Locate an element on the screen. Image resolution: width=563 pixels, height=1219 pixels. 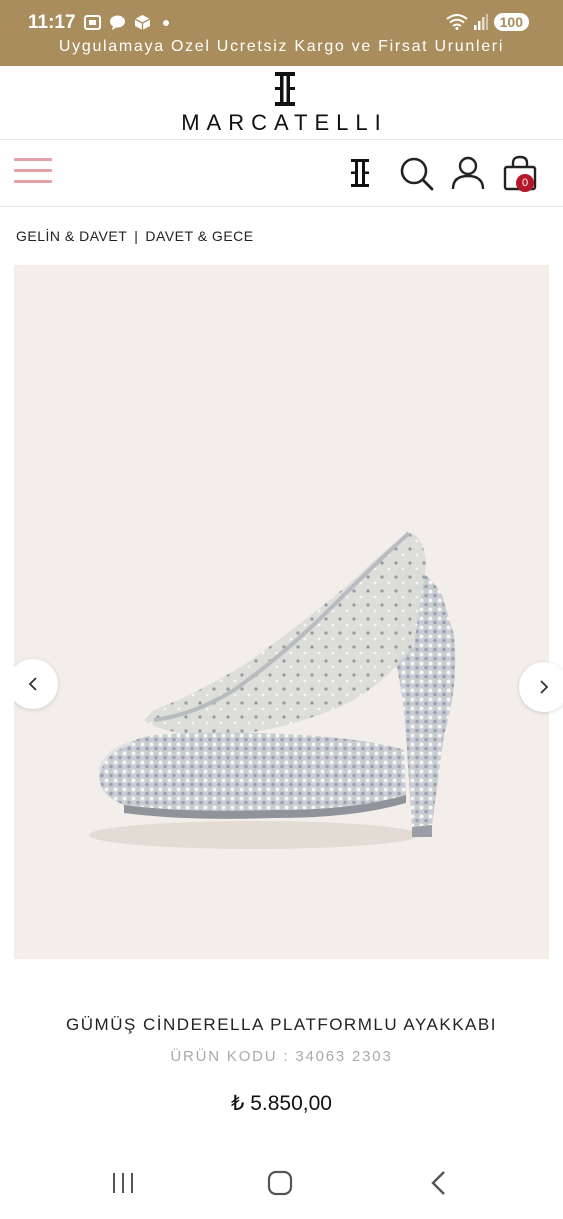
brand-logo-text: MARCATELLI is located at coordinates (284, 122).